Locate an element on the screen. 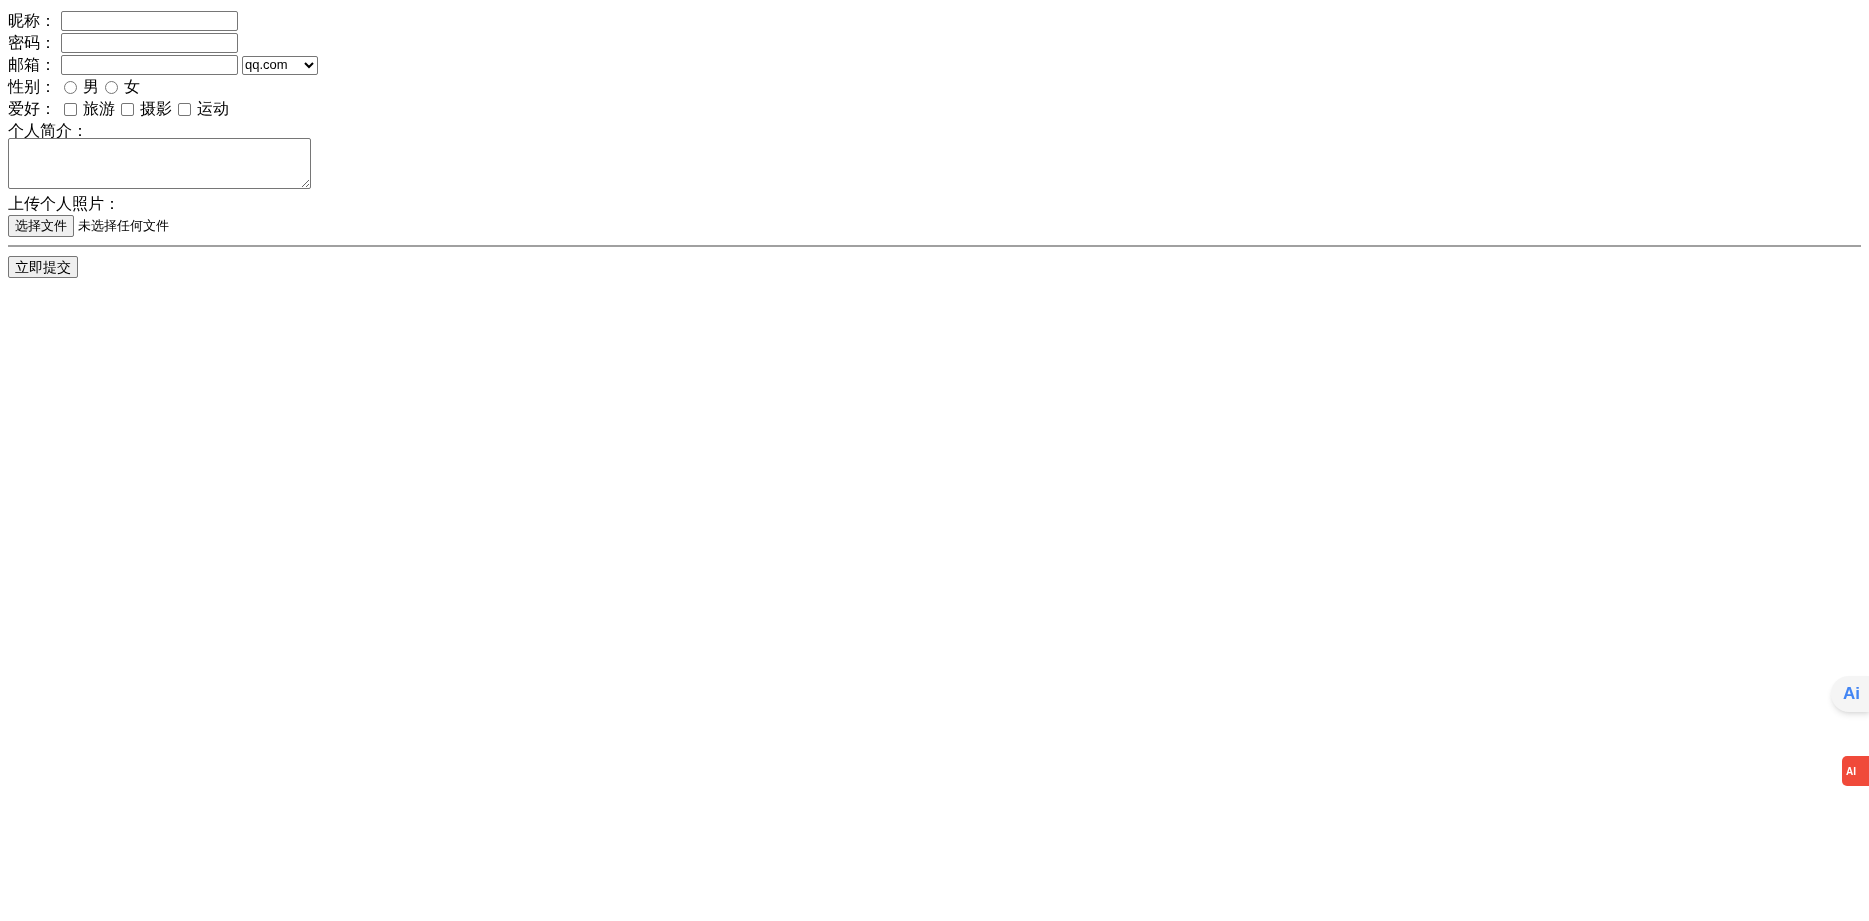  file-status: 未选择任何文件 is located at coordinates (123, 226).